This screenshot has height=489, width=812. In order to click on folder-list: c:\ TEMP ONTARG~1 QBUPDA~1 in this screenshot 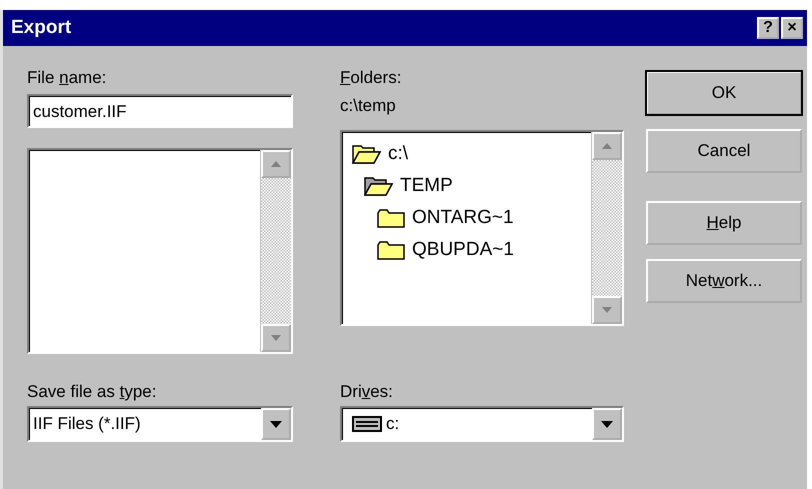, I will do `click(482, 228)`.